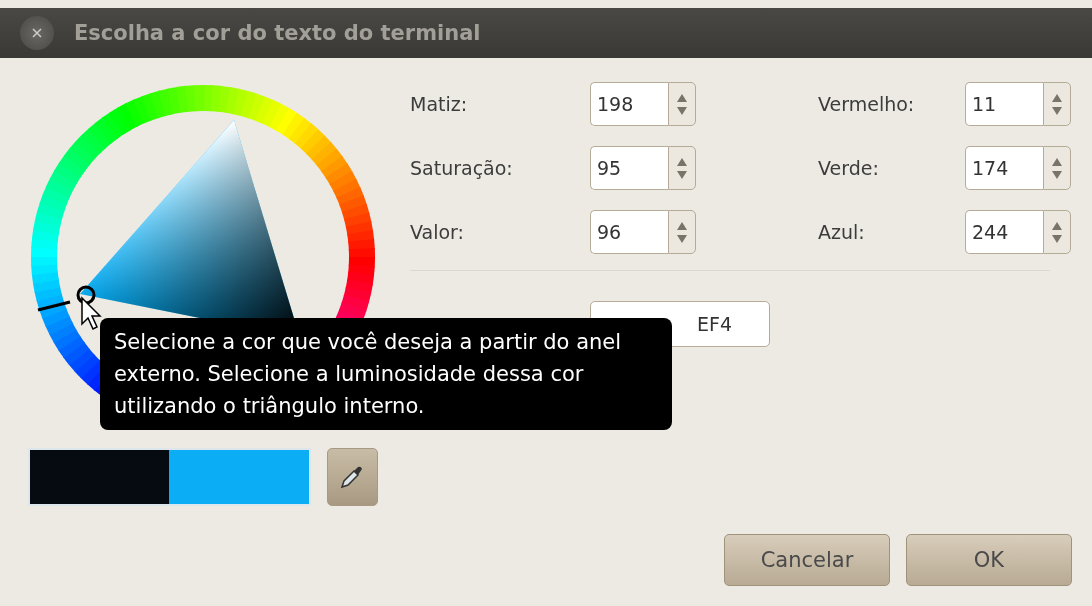  I want to click on field-label: Vermelho:, so click(867, 104).